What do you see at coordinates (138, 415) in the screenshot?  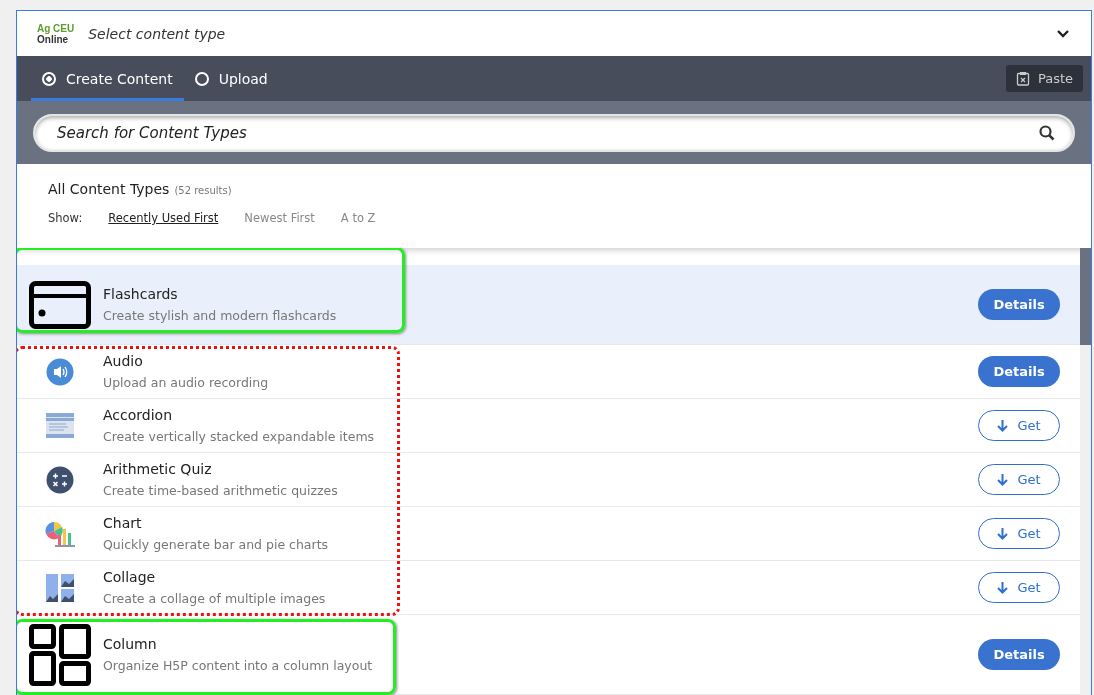 I see `content-type-name: Accordion` at bounding box center [138, 415].